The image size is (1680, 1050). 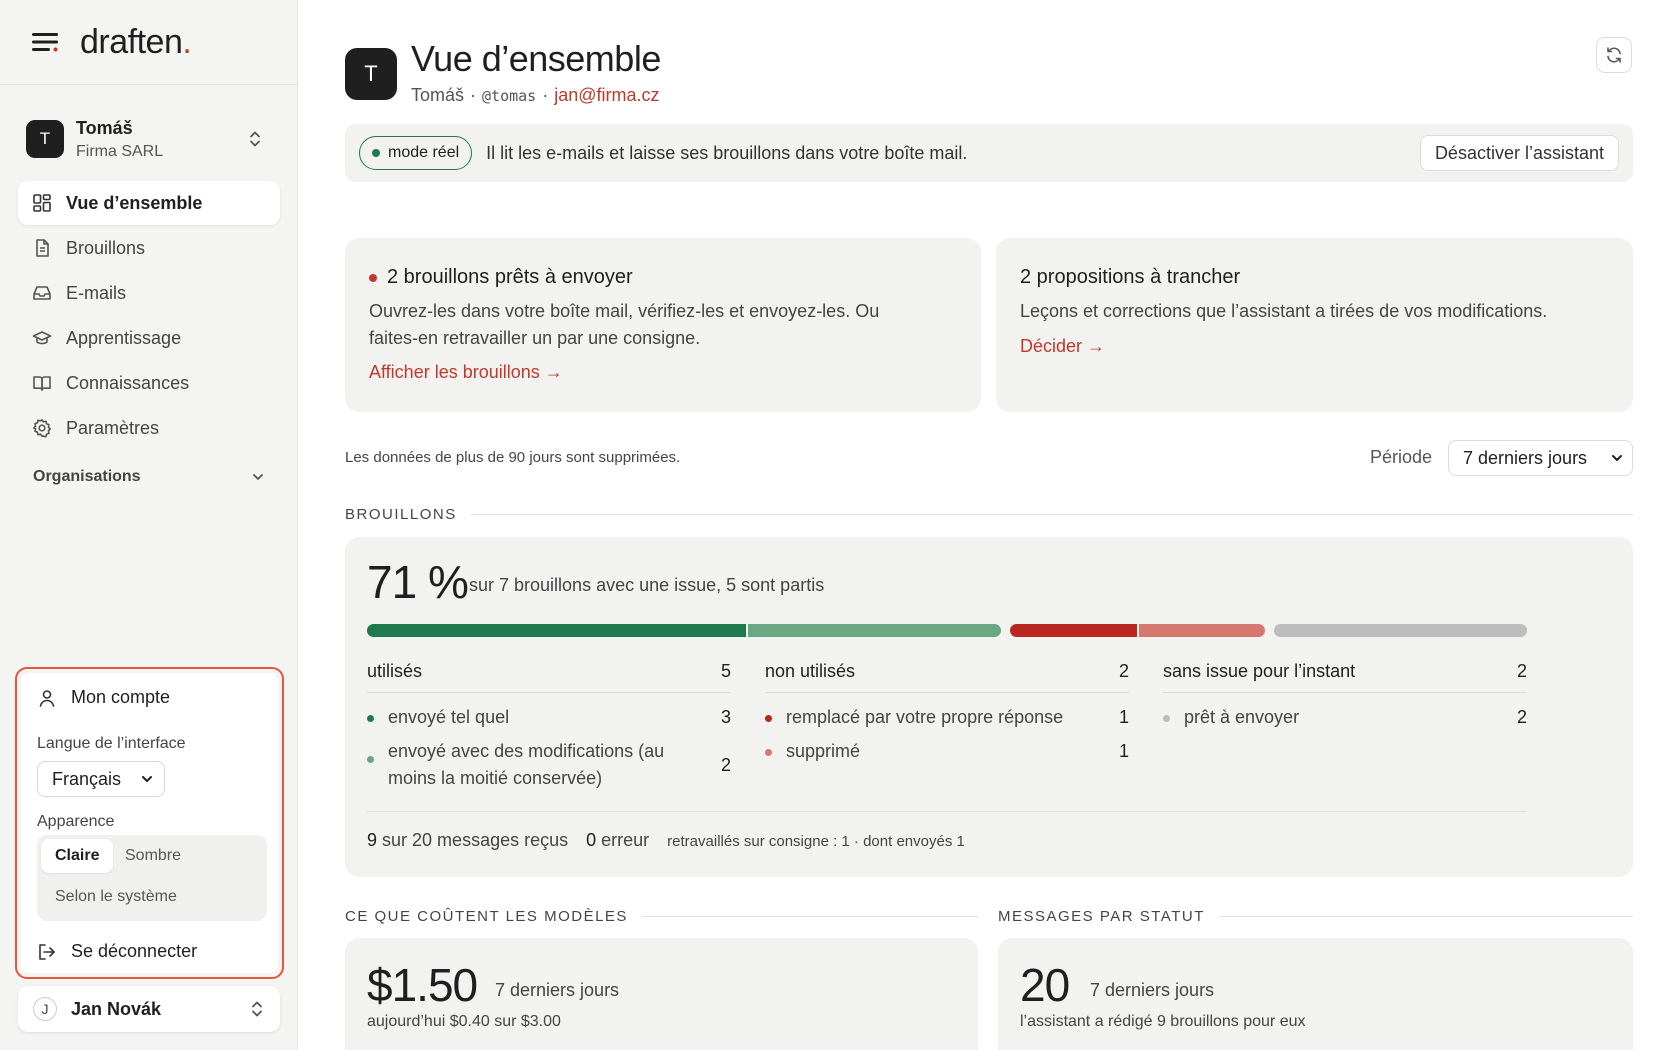 What do you see at coordinates (96, 292) in the screenshot?
I see `nav-label: E-mails` at bounding box center [96, 292].